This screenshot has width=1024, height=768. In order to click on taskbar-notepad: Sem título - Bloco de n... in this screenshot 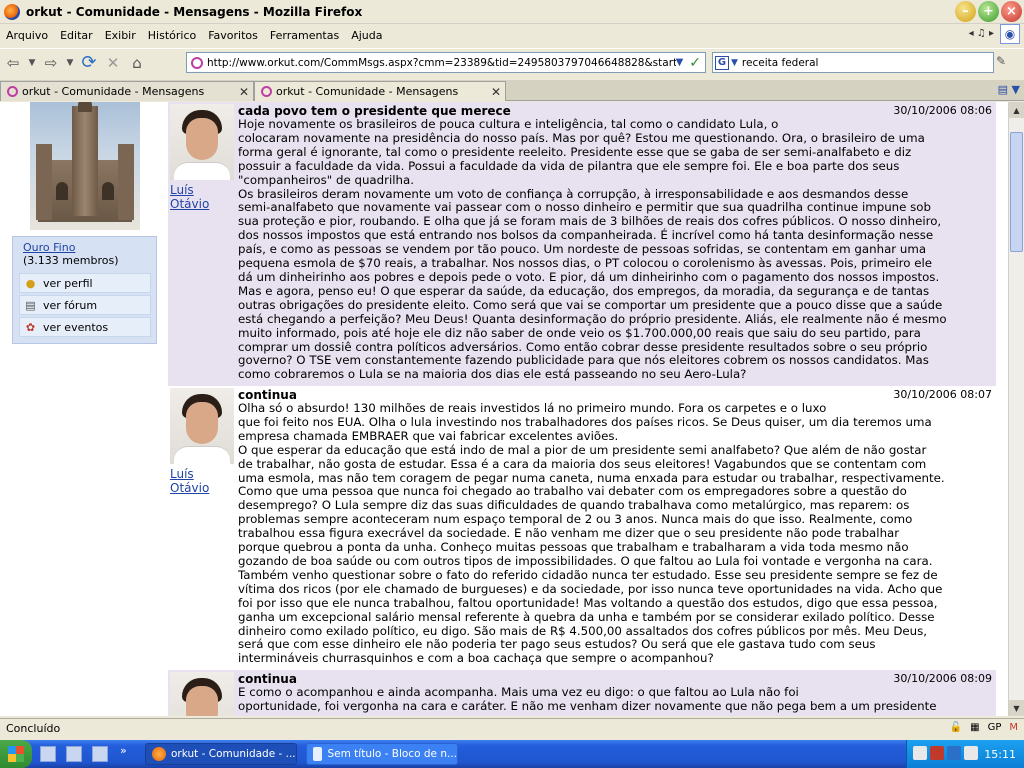, I will do `click(382, 754)`.